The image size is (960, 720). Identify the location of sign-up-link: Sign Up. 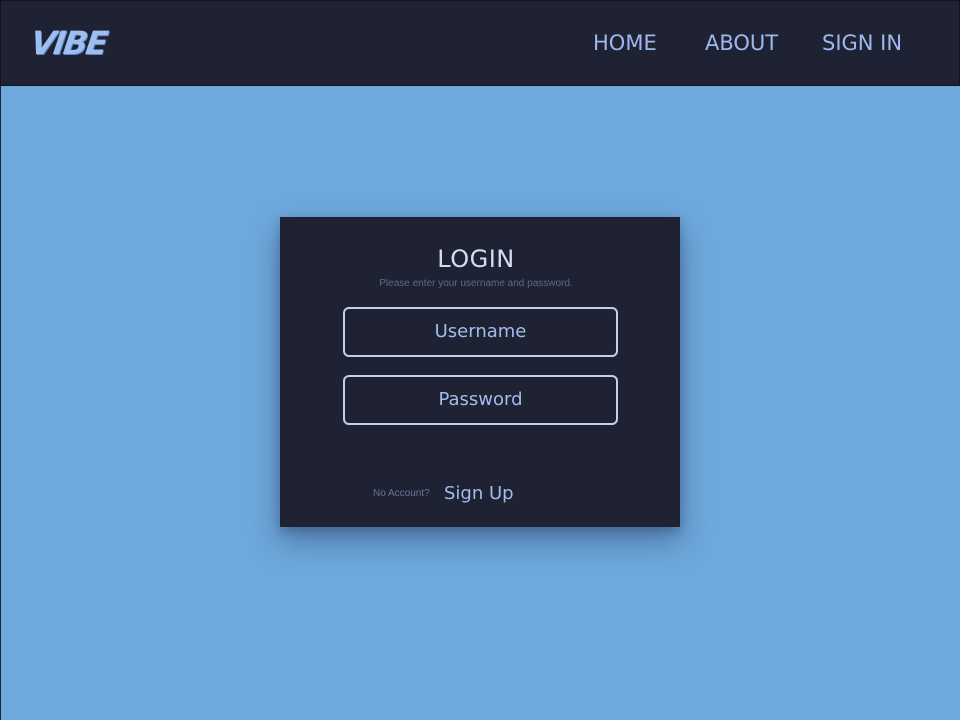
(479, 494).